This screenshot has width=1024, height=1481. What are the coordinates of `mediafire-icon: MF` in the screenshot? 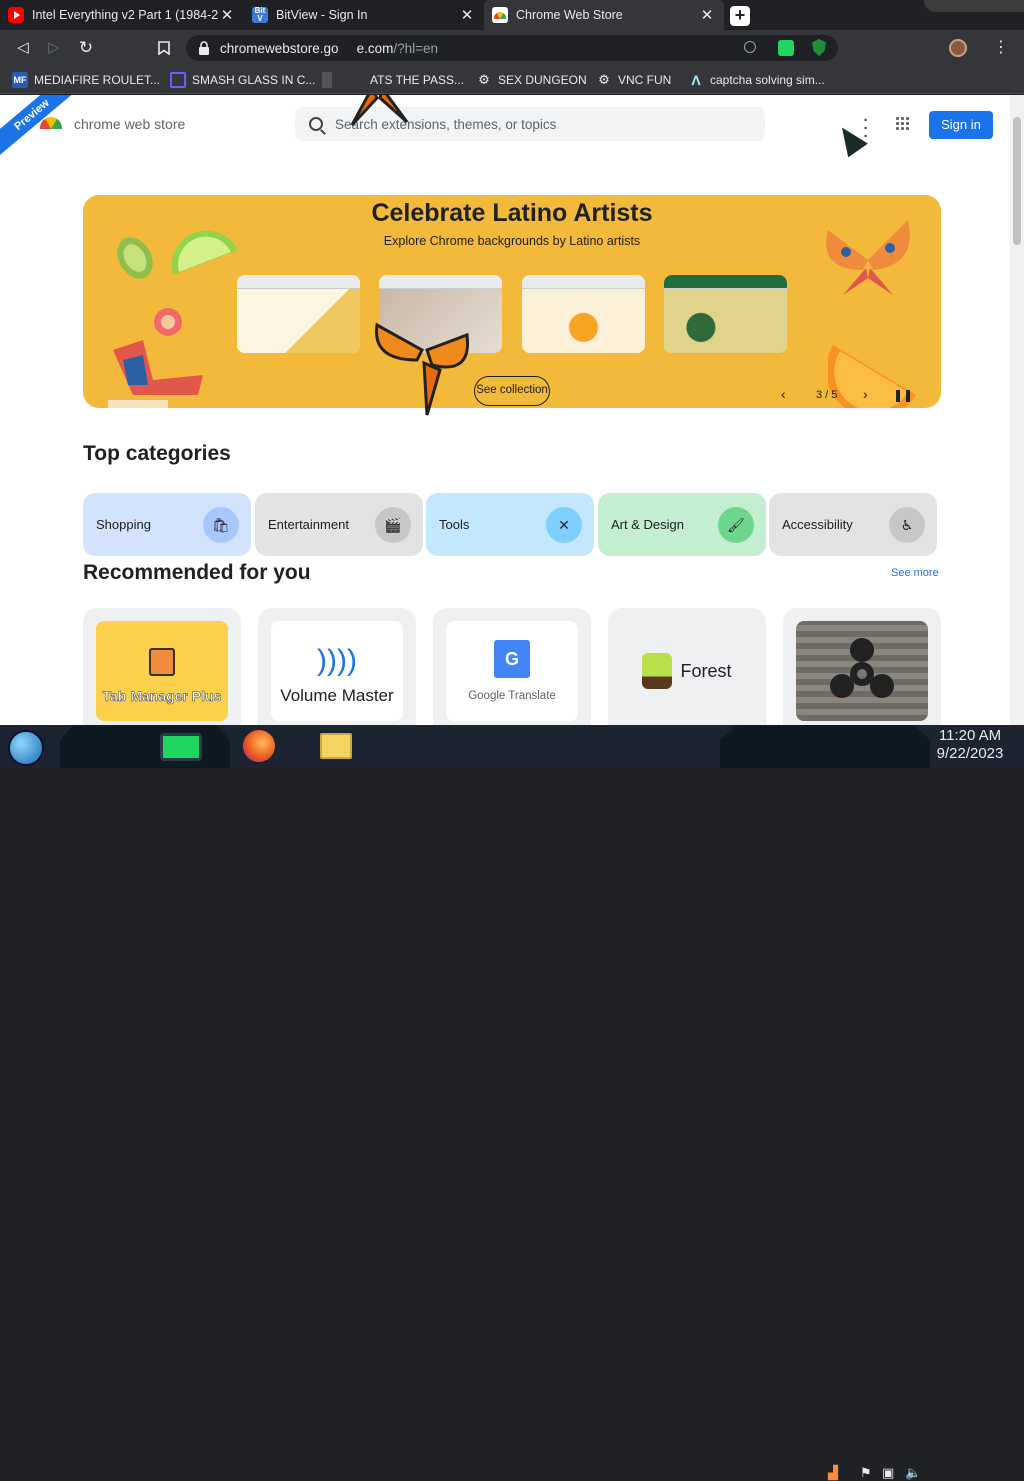 It's located at (20, 80).